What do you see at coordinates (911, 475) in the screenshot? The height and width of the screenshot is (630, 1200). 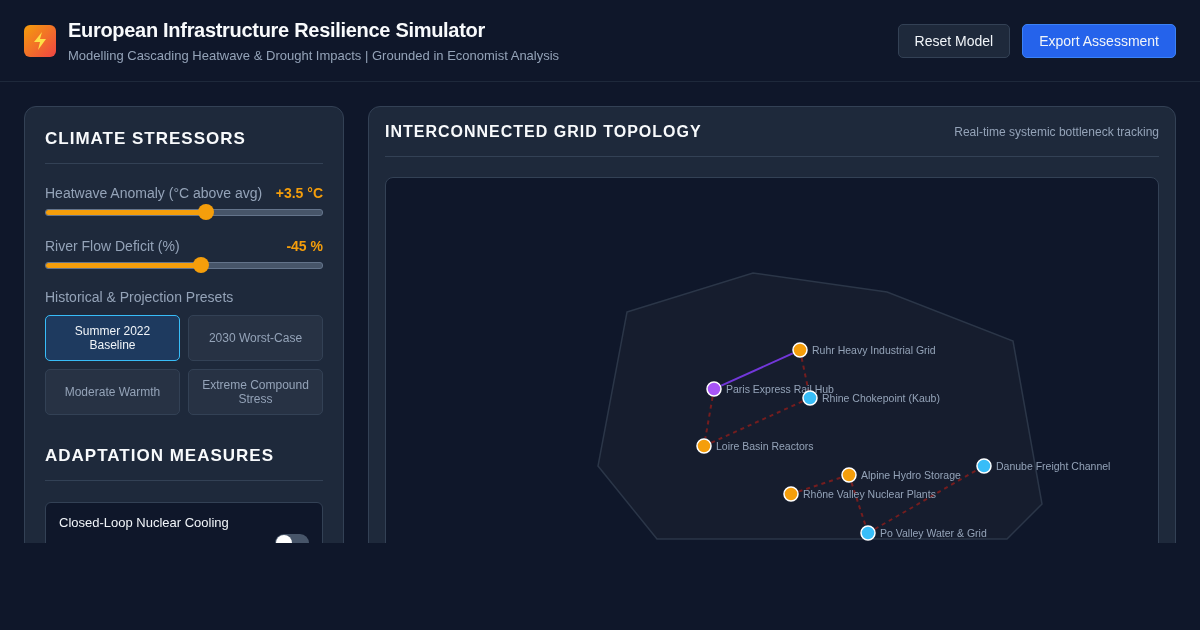 I see `node-label: Alpine Hydro Storage` at bounding box center [911, 475].